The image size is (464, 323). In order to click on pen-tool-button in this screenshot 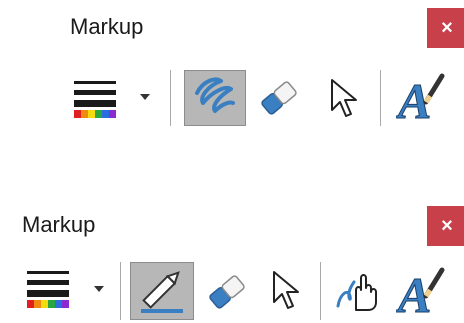, I will do `click(162, 291)`.